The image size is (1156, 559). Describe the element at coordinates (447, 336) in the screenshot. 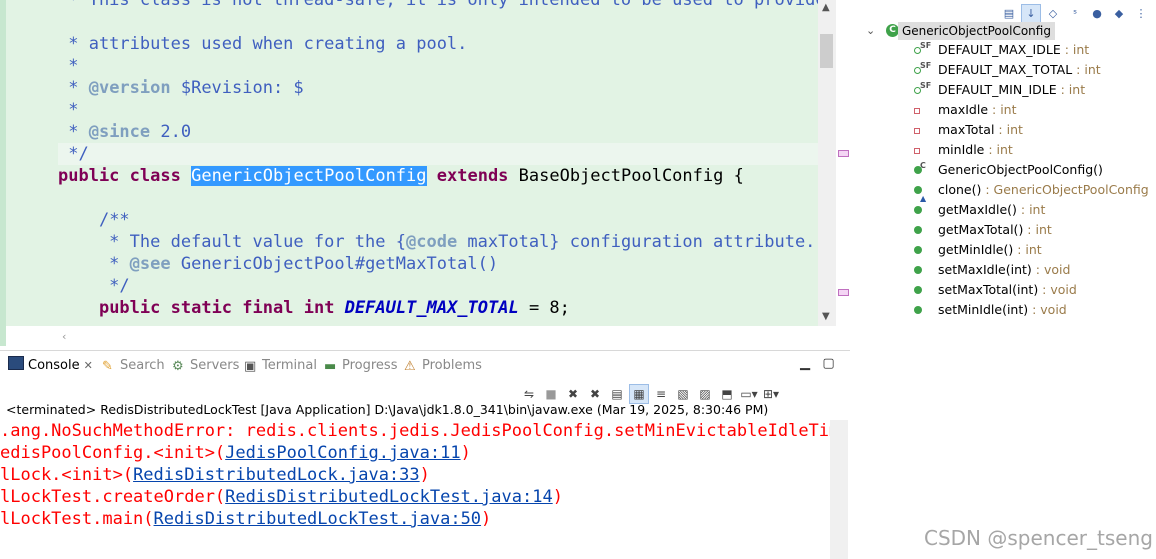

I see `editor-horizontal-scrollbar: ‹` at that location.